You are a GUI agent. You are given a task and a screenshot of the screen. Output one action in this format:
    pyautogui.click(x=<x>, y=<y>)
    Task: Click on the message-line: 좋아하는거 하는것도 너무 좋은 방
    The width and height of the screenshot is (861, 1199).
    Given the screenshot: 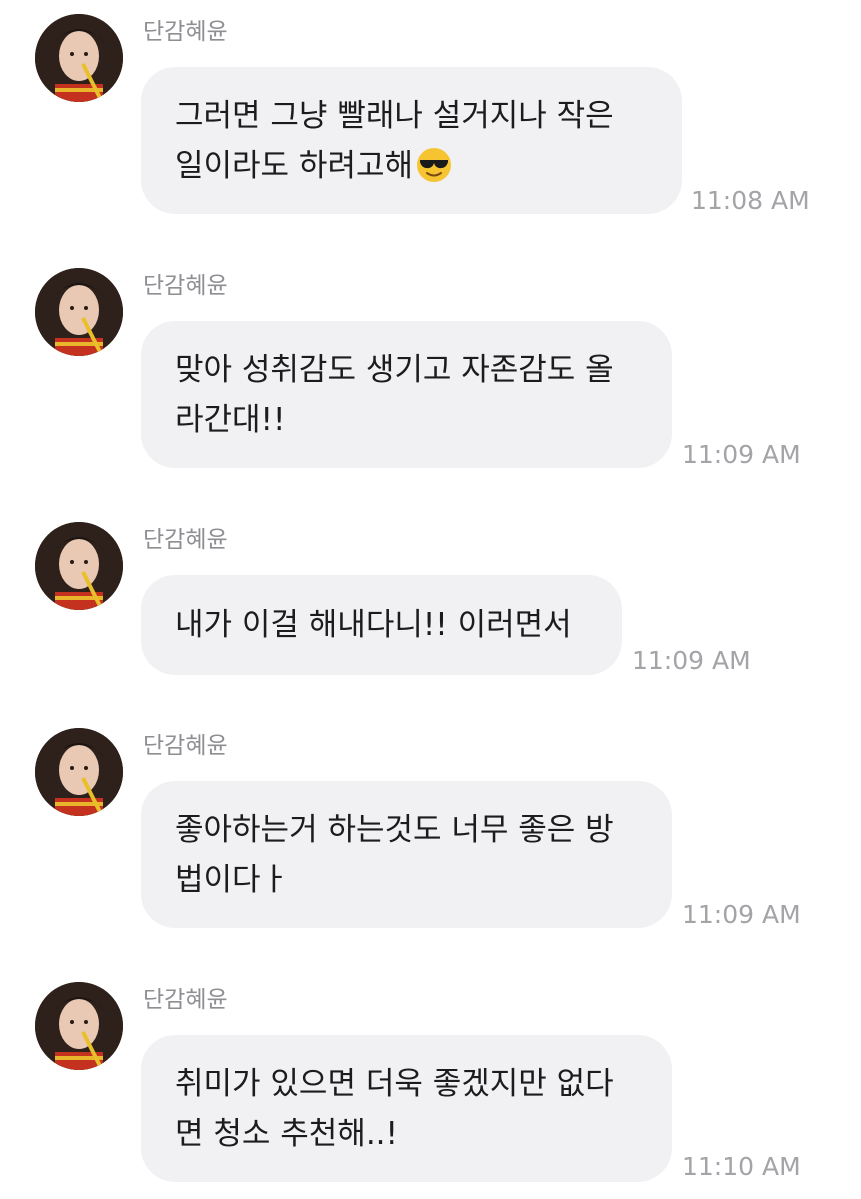 What is the action you would take?
    pyautogui.click(x=394, y=830)
    